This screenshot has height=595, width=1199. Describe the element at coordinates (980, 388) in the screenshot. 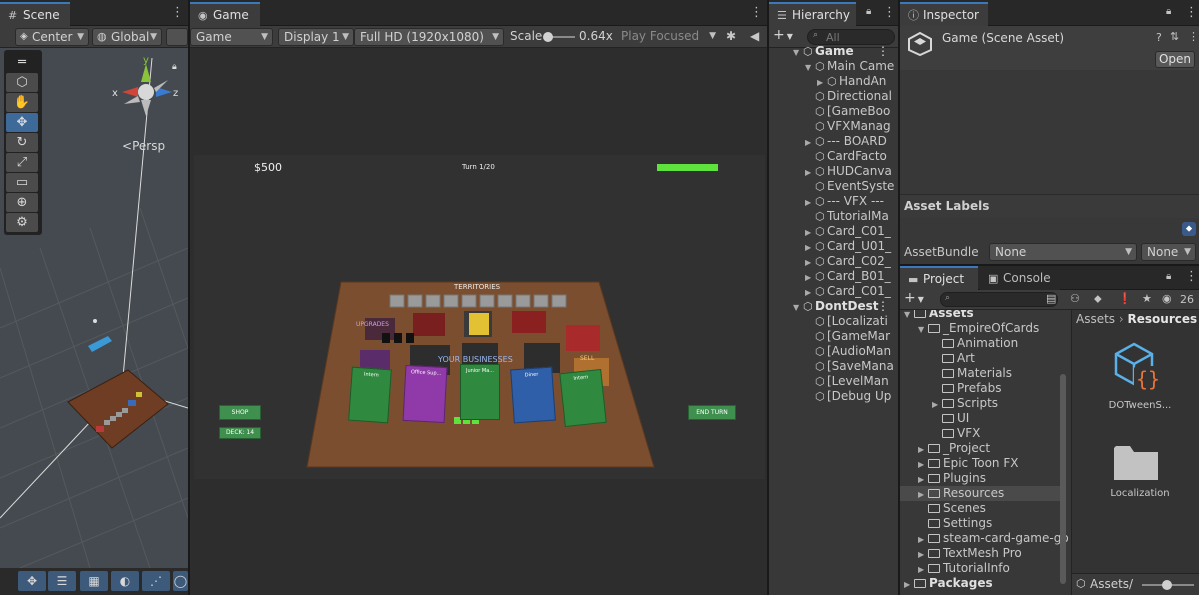

I see `project-folder-item: Prefabs` at that location.